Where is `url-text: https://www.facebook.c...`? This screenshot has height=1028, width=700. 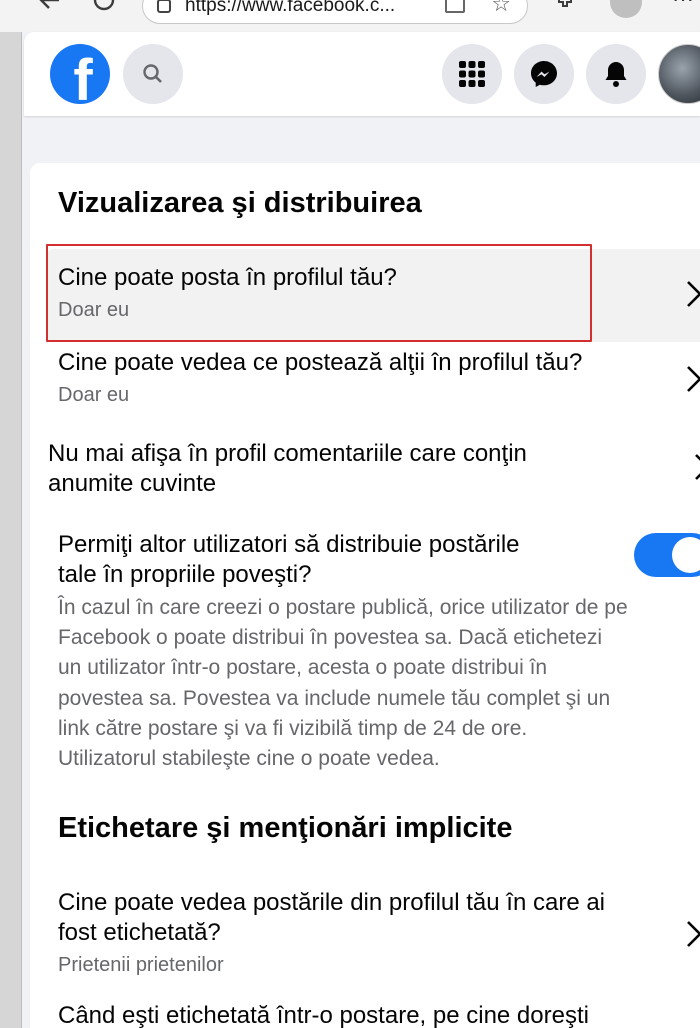
url-text: https://www.facebook.c... is located at coordinates (290, 8).